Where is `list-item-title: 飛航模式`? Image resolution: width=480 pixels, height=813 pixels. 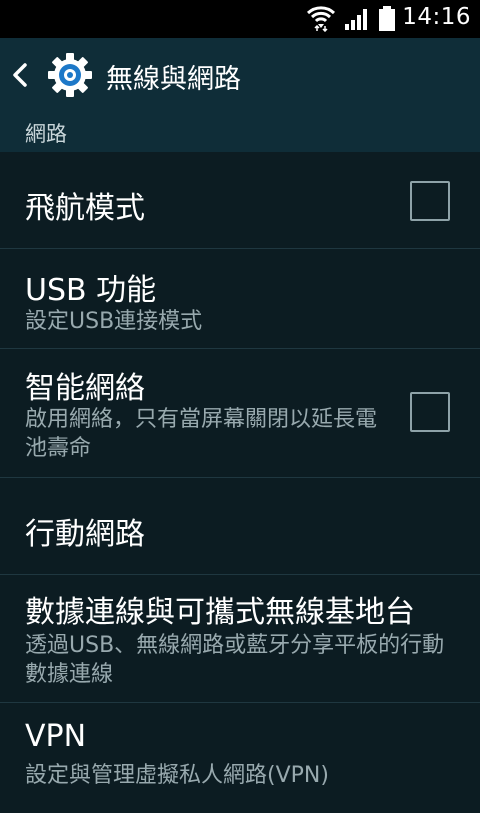 list-item-title: 飛航模式 is located at coordinates (85, 208).